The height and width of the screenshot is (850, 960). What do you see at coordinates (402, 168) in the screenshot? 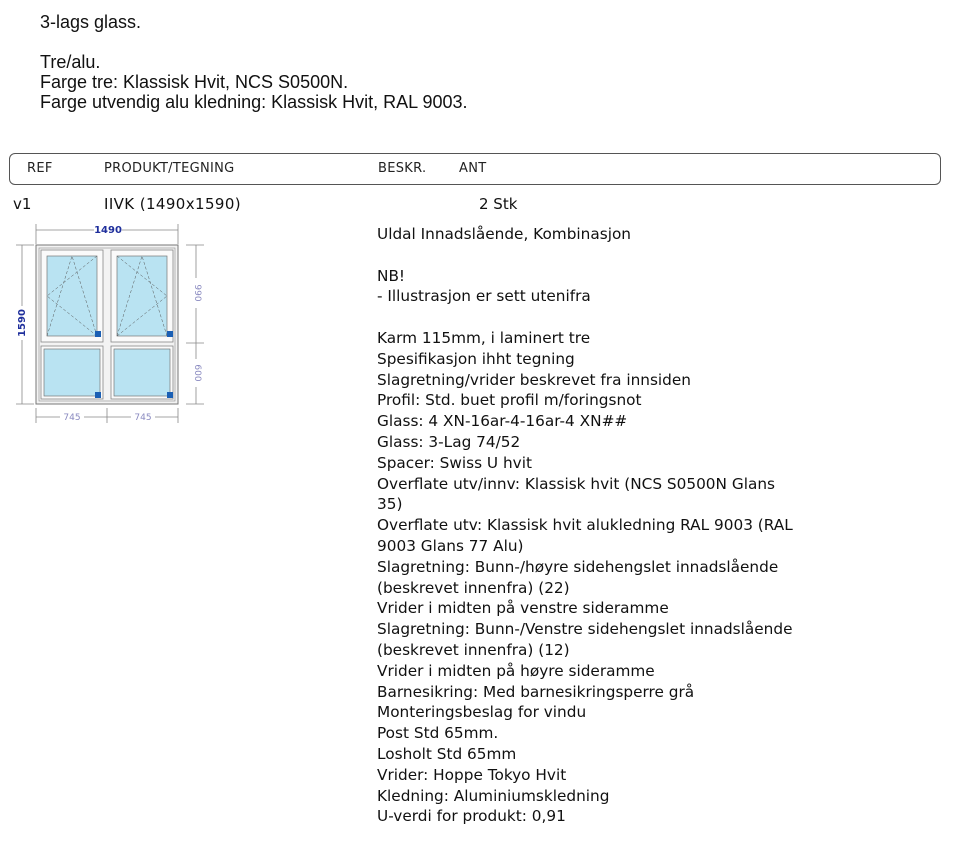
I see `header-descr: BESKR.` at bounding box center [402, 168].